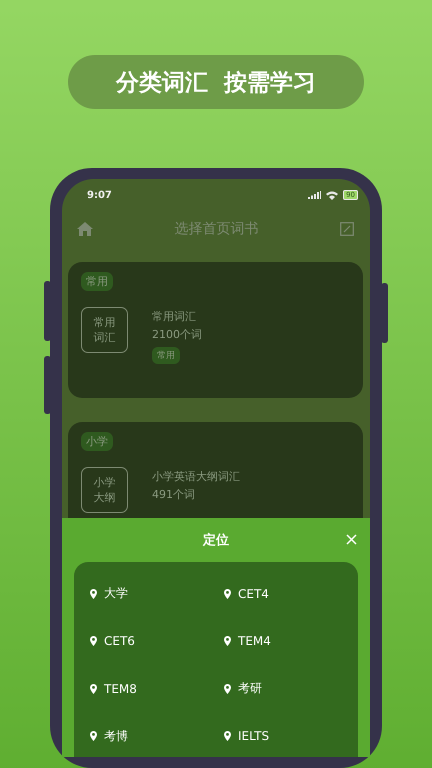  What do you see at coordinates (246, 593) in the screenshot?
I see `location-option: CET4` at bounding box center [246, 593].